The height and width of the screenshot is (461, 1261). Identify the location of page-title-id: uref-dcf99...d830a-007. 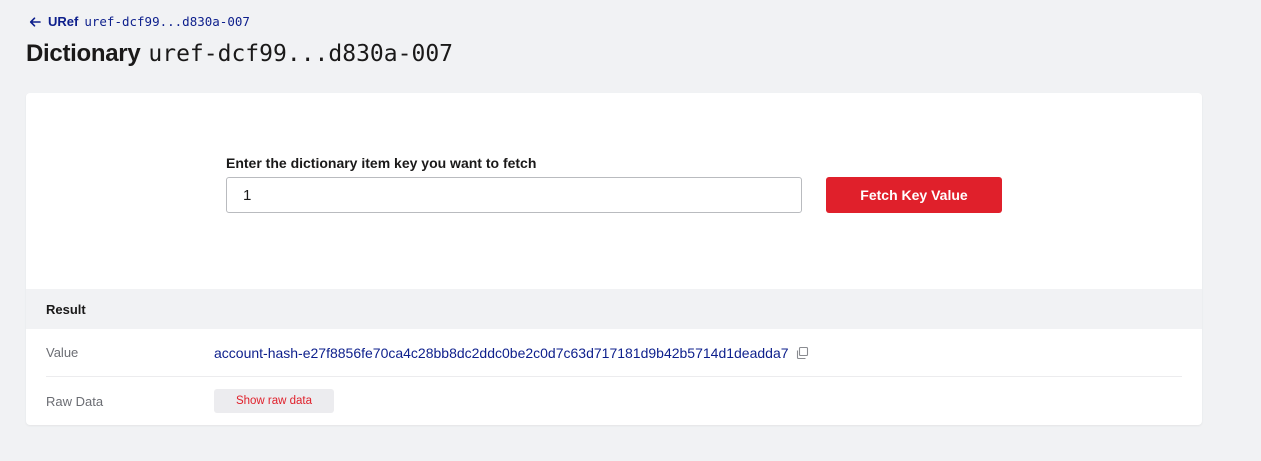
(301, 54).